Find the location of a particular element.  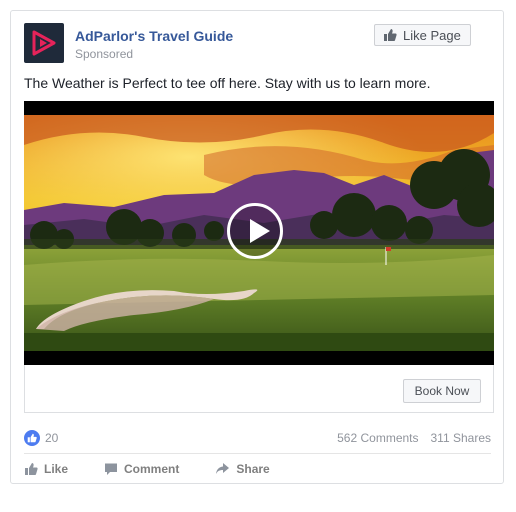

comment-label: Comment is located at coordinates (152, 469).